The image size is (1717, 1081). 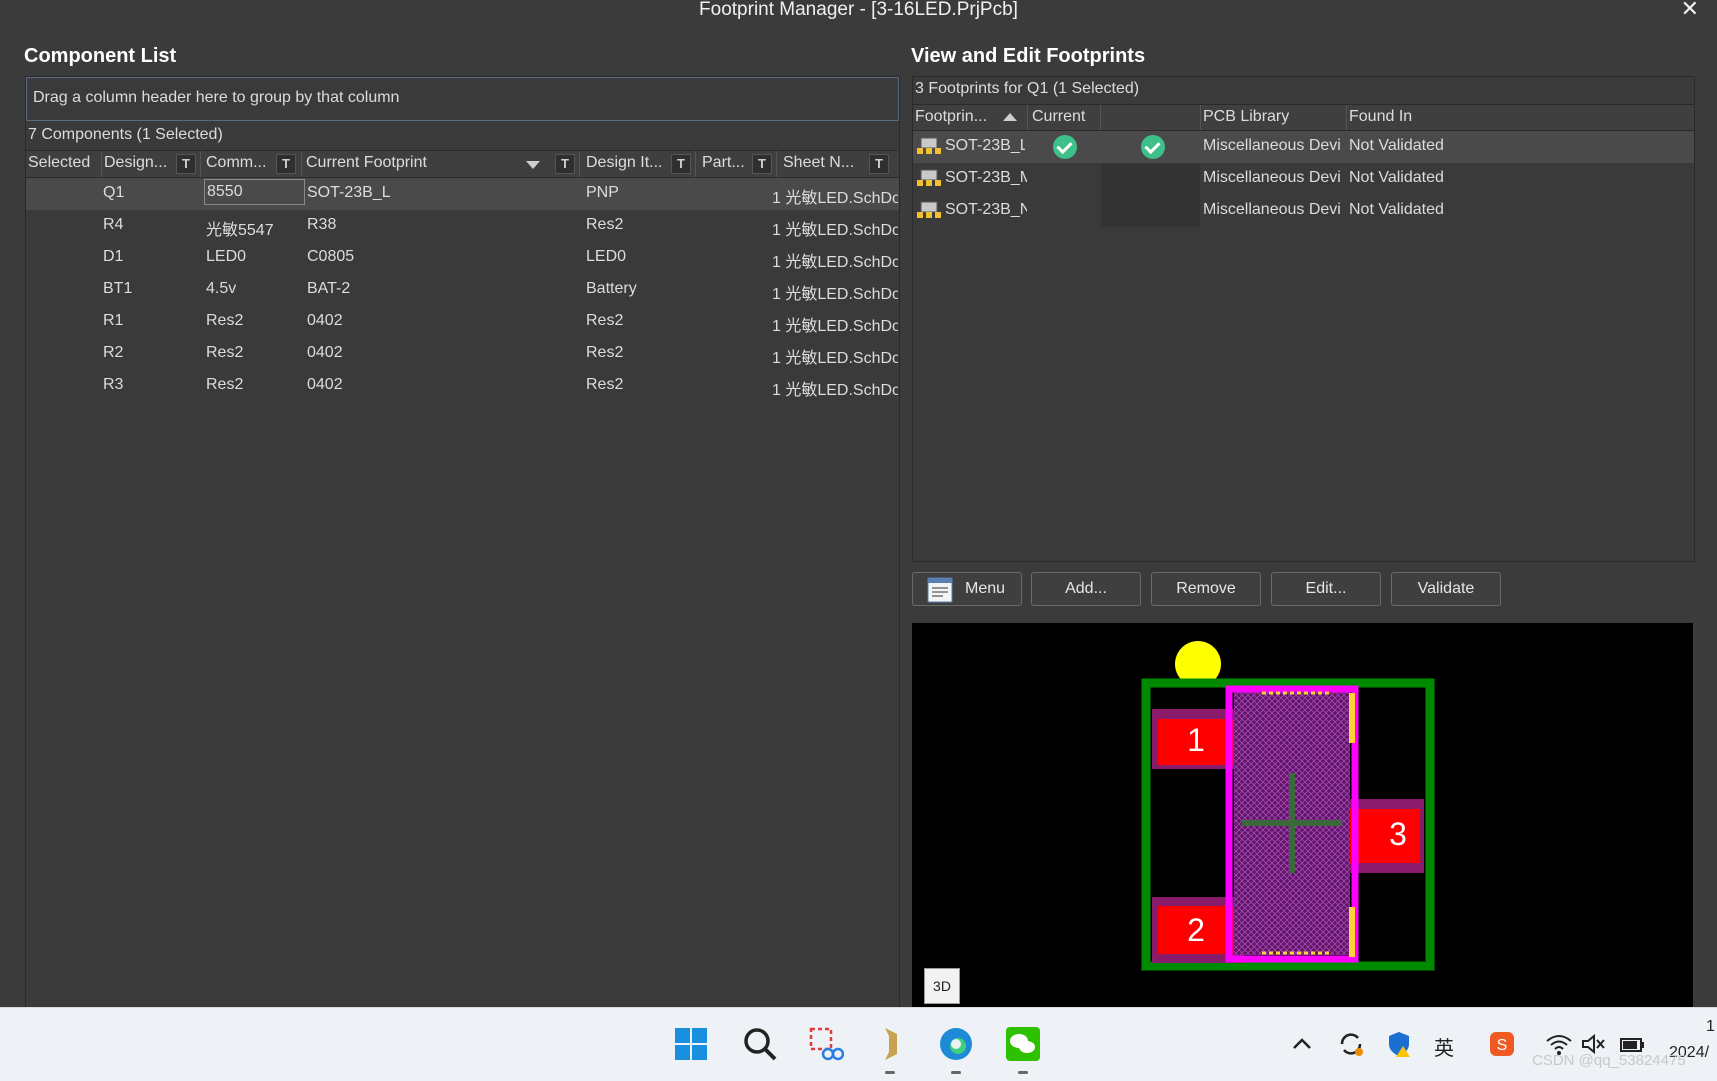 What do you see at coordinates (462, 386) in the screenshot?
I see `table-row: R3 Res2 0402 Res2 1 光敏LED.SchDoc` at bounding box center [462, 386].